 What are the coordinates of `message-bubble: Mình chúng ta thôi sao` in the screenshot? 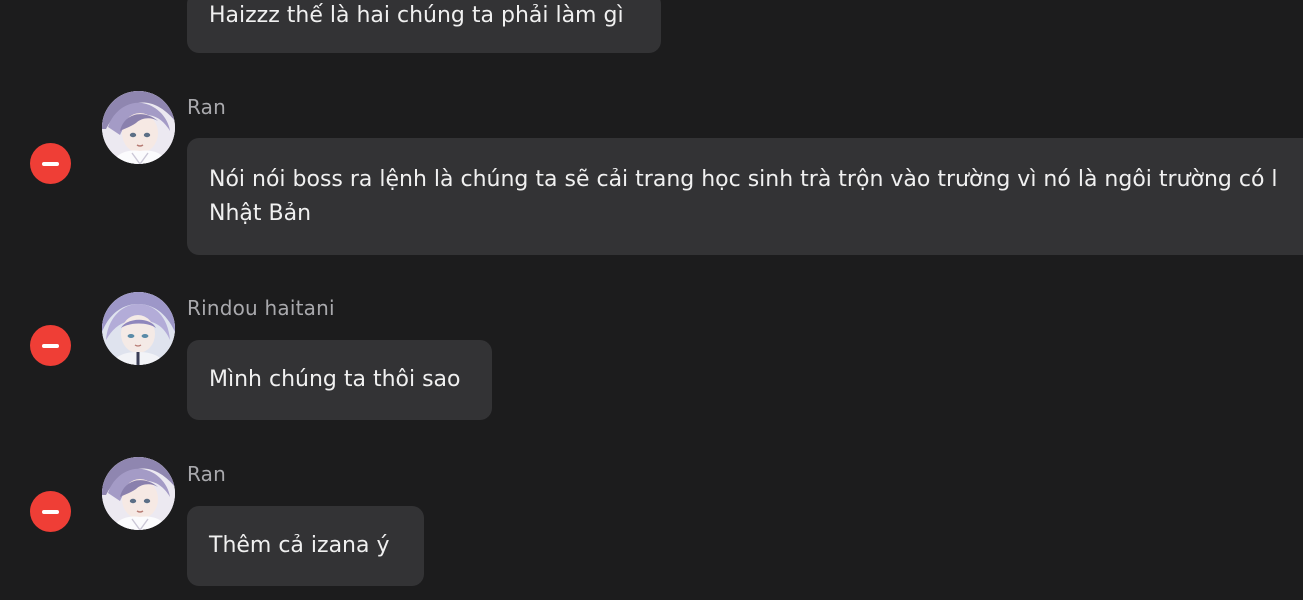 It's located at (339, 380).